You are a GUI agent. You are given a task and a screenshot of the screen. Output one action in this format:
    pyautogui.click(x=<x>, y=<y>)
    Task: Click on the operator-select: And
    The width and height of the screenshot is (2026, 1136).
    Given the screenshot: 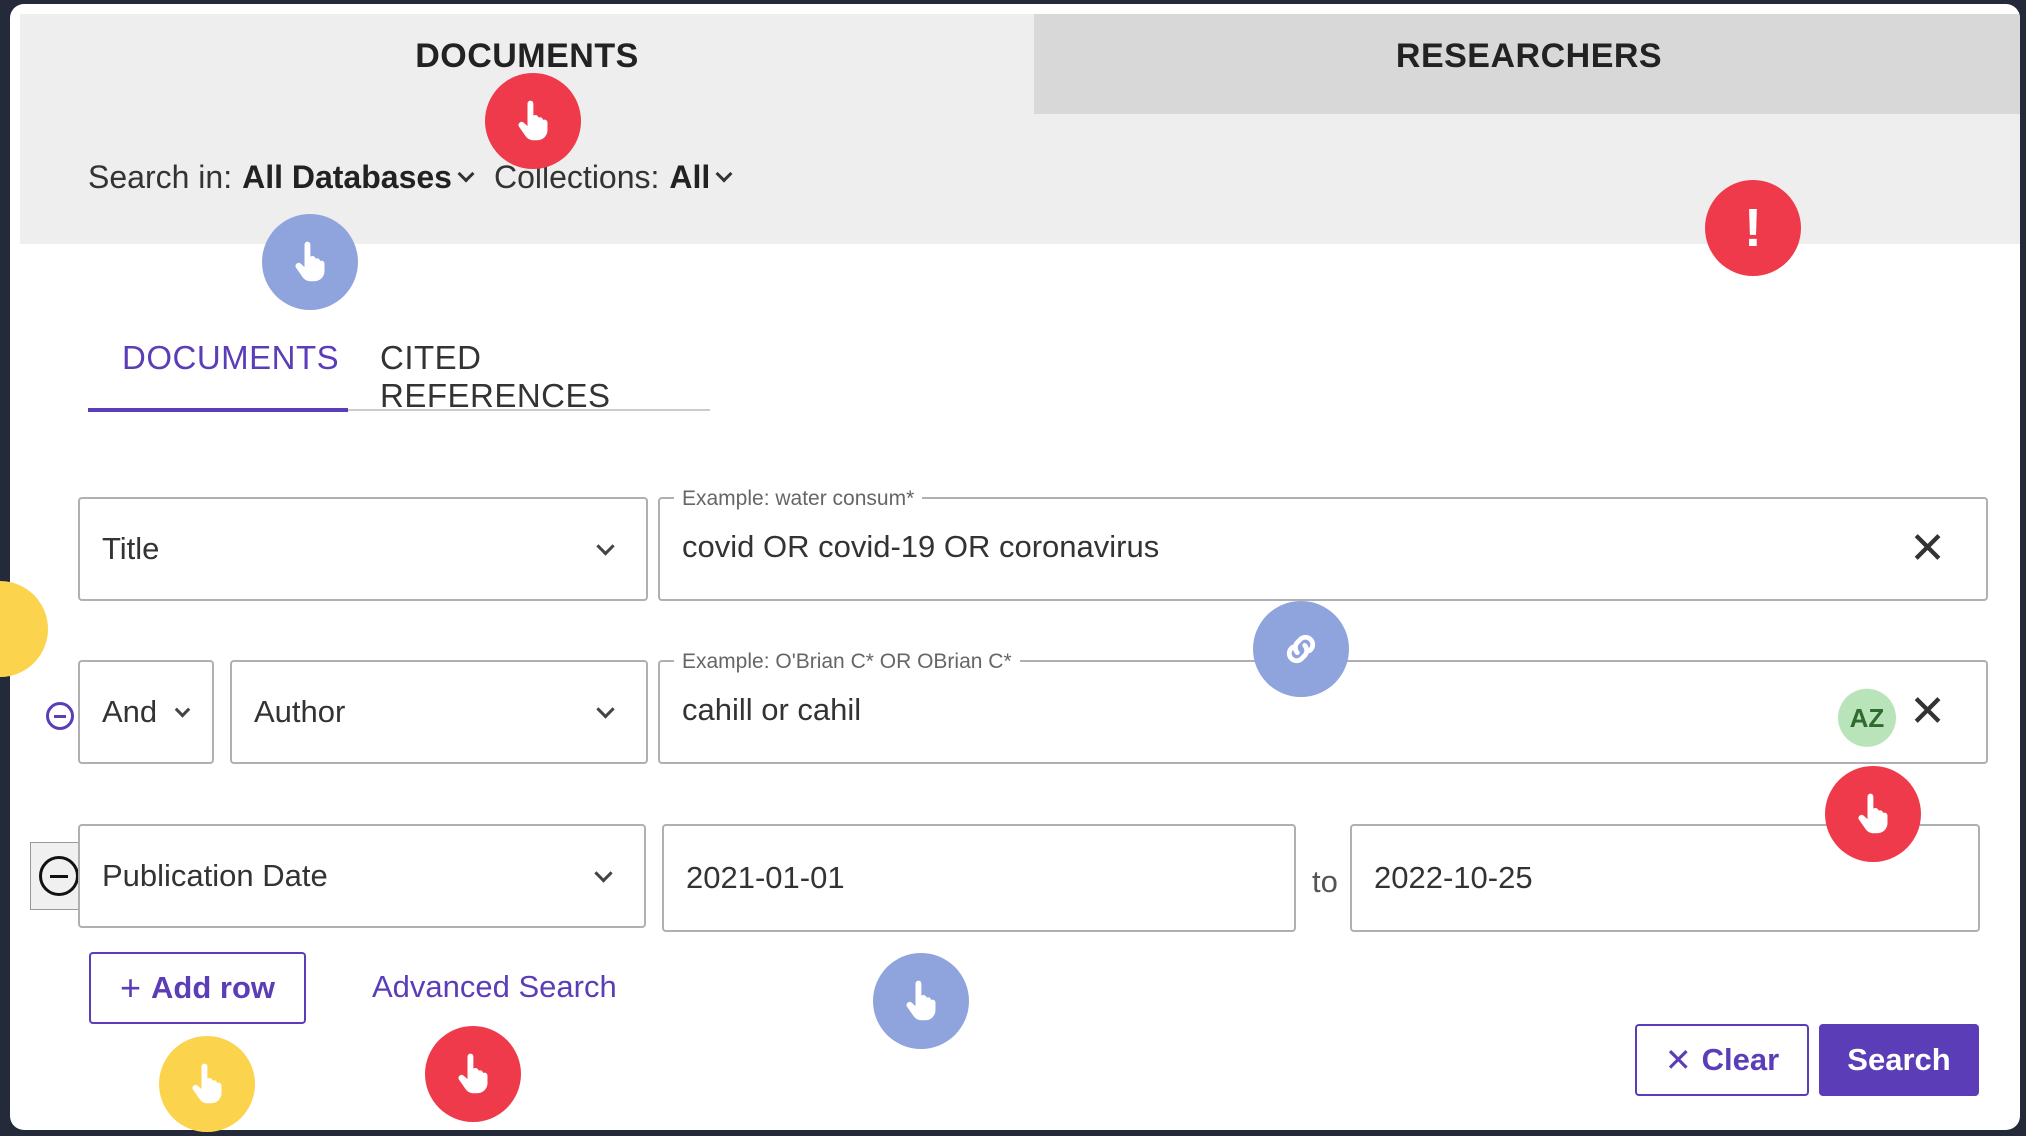 What is the action you would take?
    pyautogui.click(x=146, y=712)
    